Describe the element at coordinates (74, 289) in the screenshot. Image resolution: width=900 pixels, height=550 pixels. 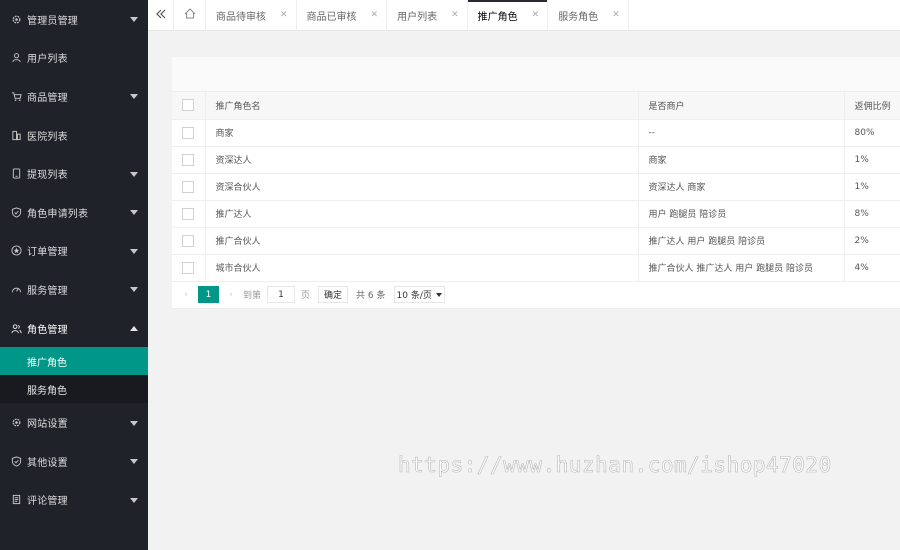
I see `sidebar-item-7: 服务管理` at that location.